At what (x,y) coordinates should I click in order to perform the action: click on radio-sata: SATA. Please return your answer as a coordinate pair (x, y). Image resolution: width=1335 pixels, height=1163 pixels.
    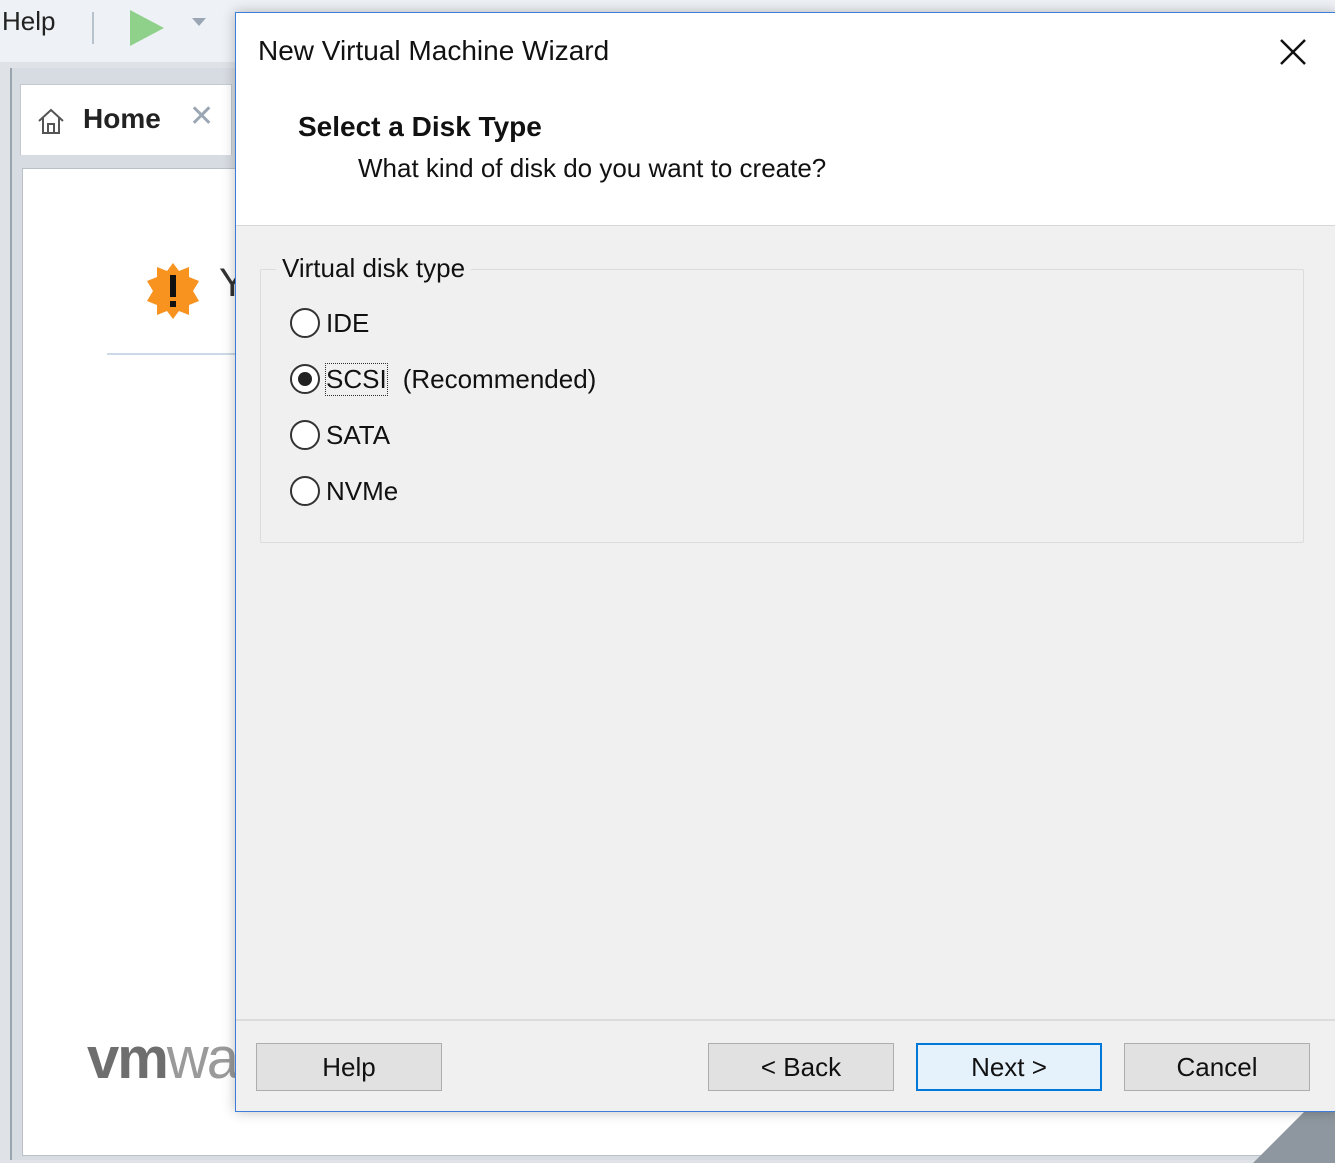
    Looking at the image, I should click on (340, 435).